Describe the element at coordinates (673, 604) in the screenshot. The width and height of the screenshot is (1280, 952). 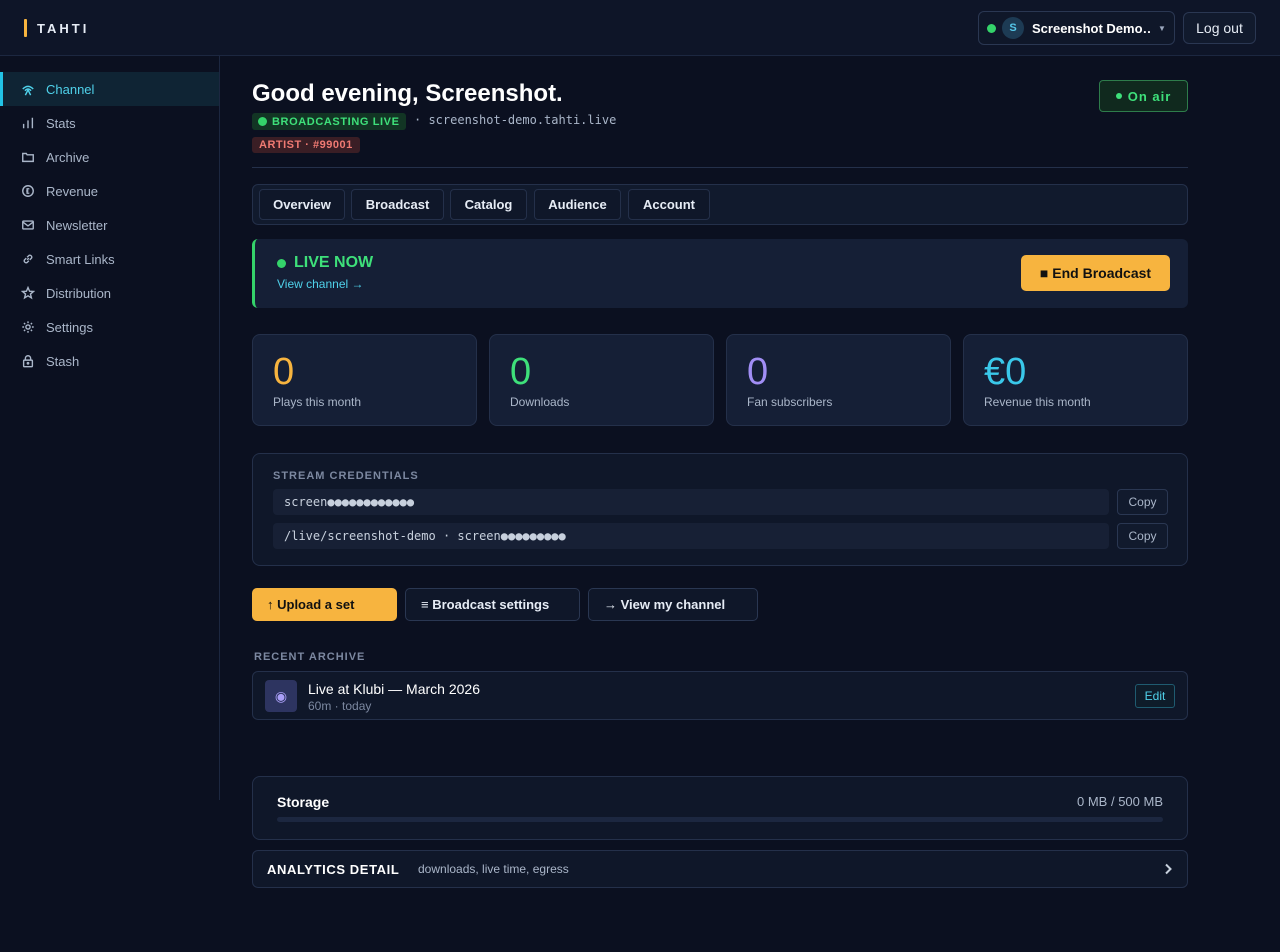
I see `view-my-channel-button: → View my channel` at that location.